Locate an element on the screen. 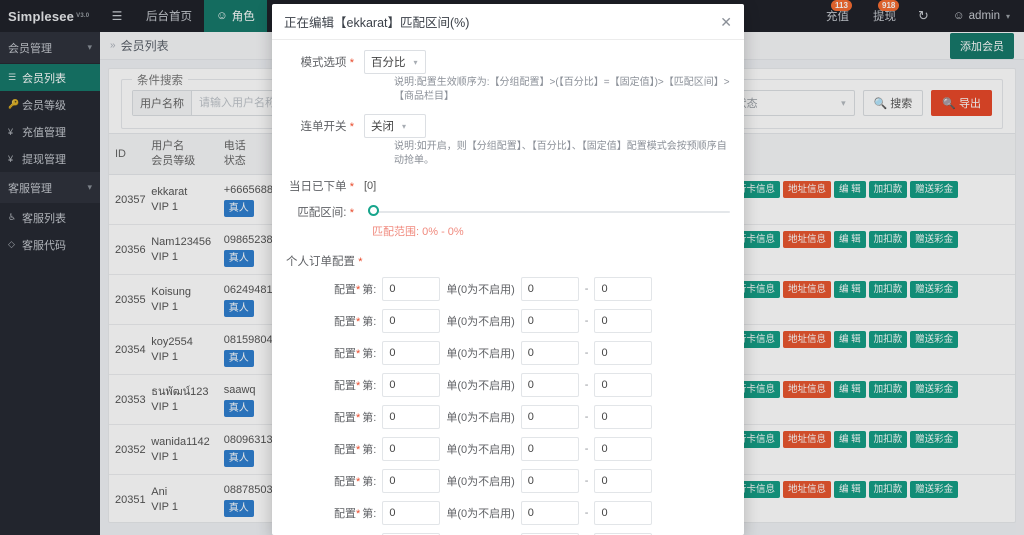  slider-track is located at coordinates (549, 212).